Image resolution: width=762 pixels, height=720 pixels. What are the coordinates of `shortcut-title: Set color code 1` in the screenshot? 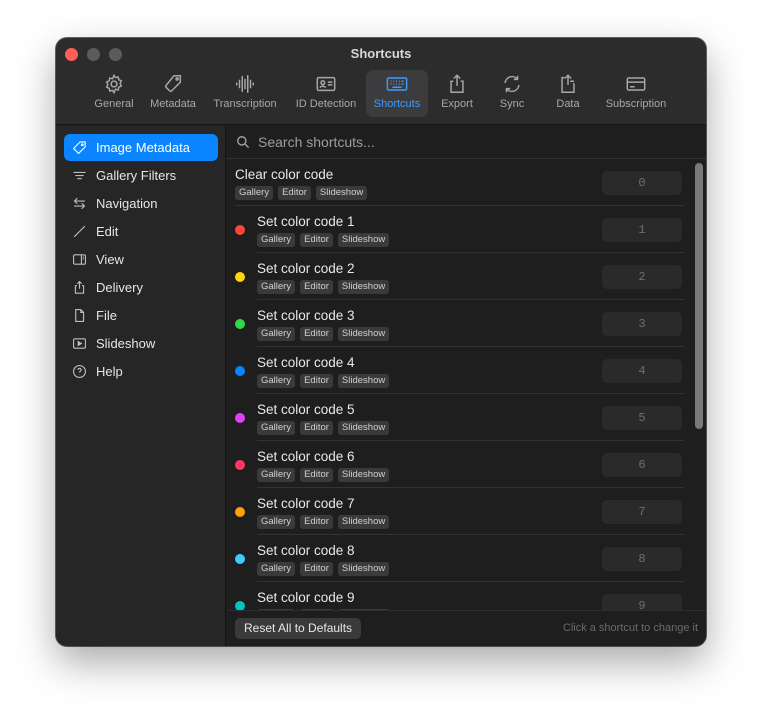 It's located at (306, 221).